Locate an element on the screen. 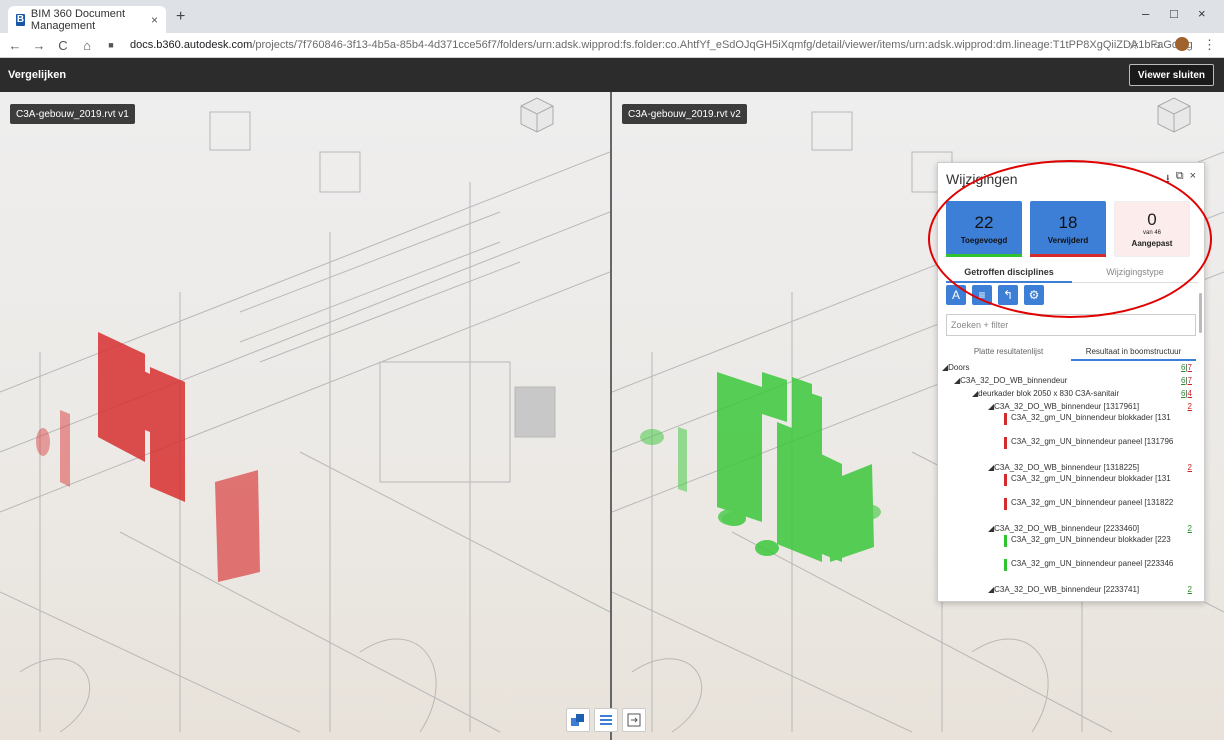  changes-panel-title: Wijzigingen is located at coordinates (982, 179).